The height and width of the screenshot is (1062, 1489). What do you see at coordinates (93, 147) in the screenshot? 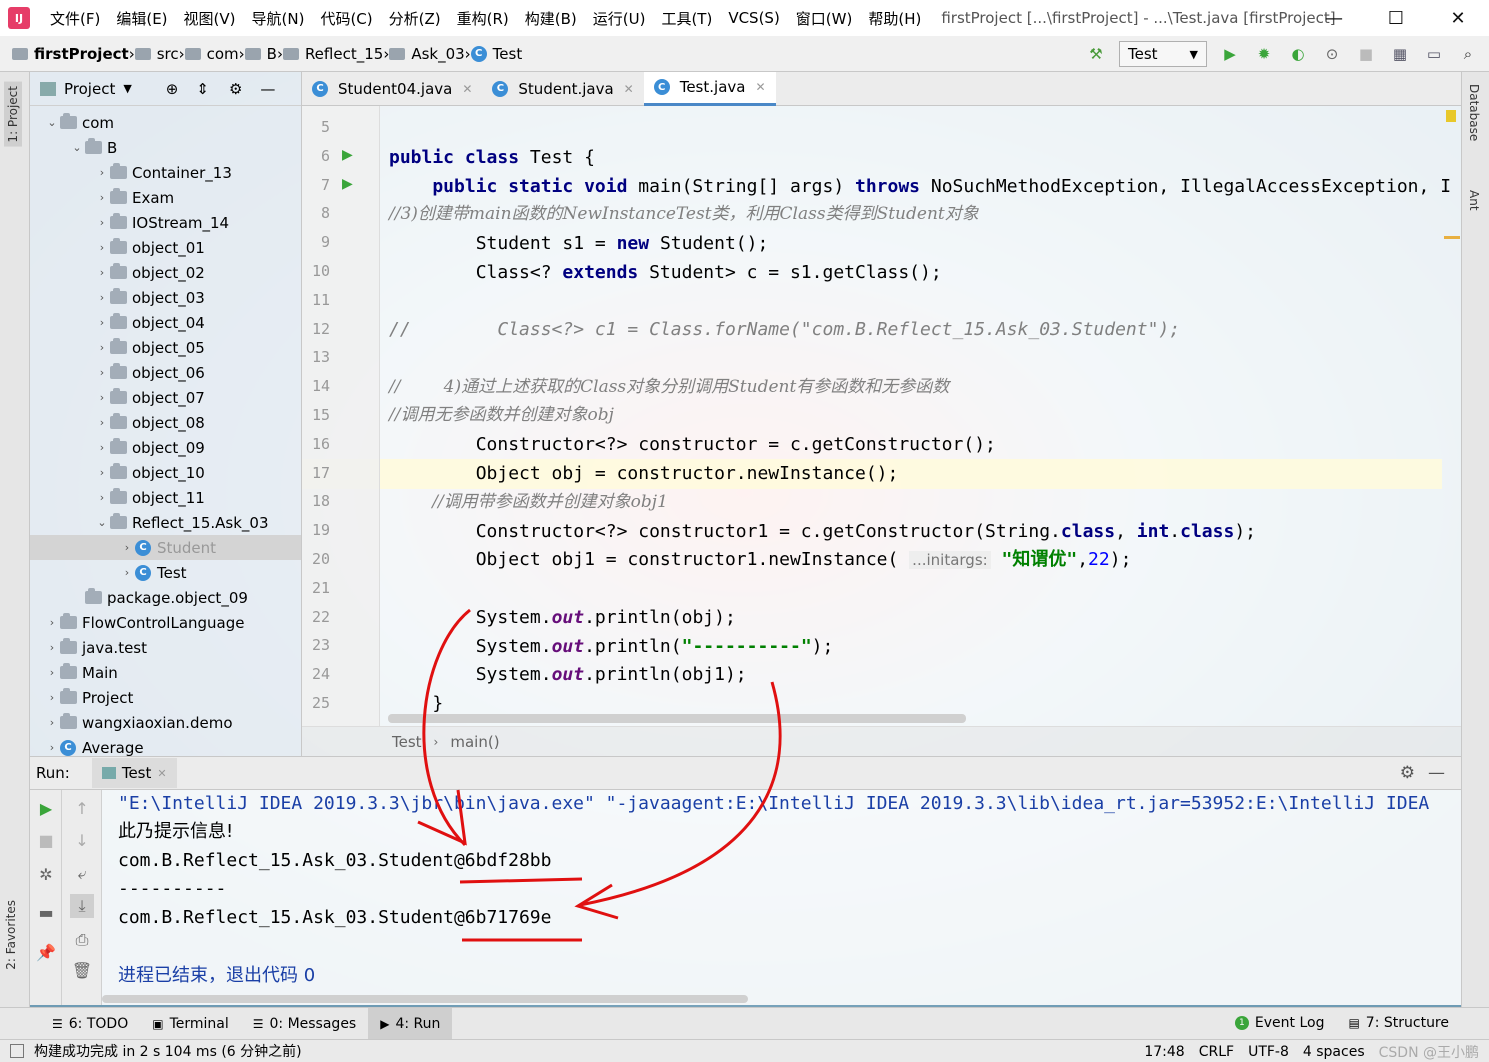
I see `tree-item: ⌄ B` at bounding box center [93, 147].